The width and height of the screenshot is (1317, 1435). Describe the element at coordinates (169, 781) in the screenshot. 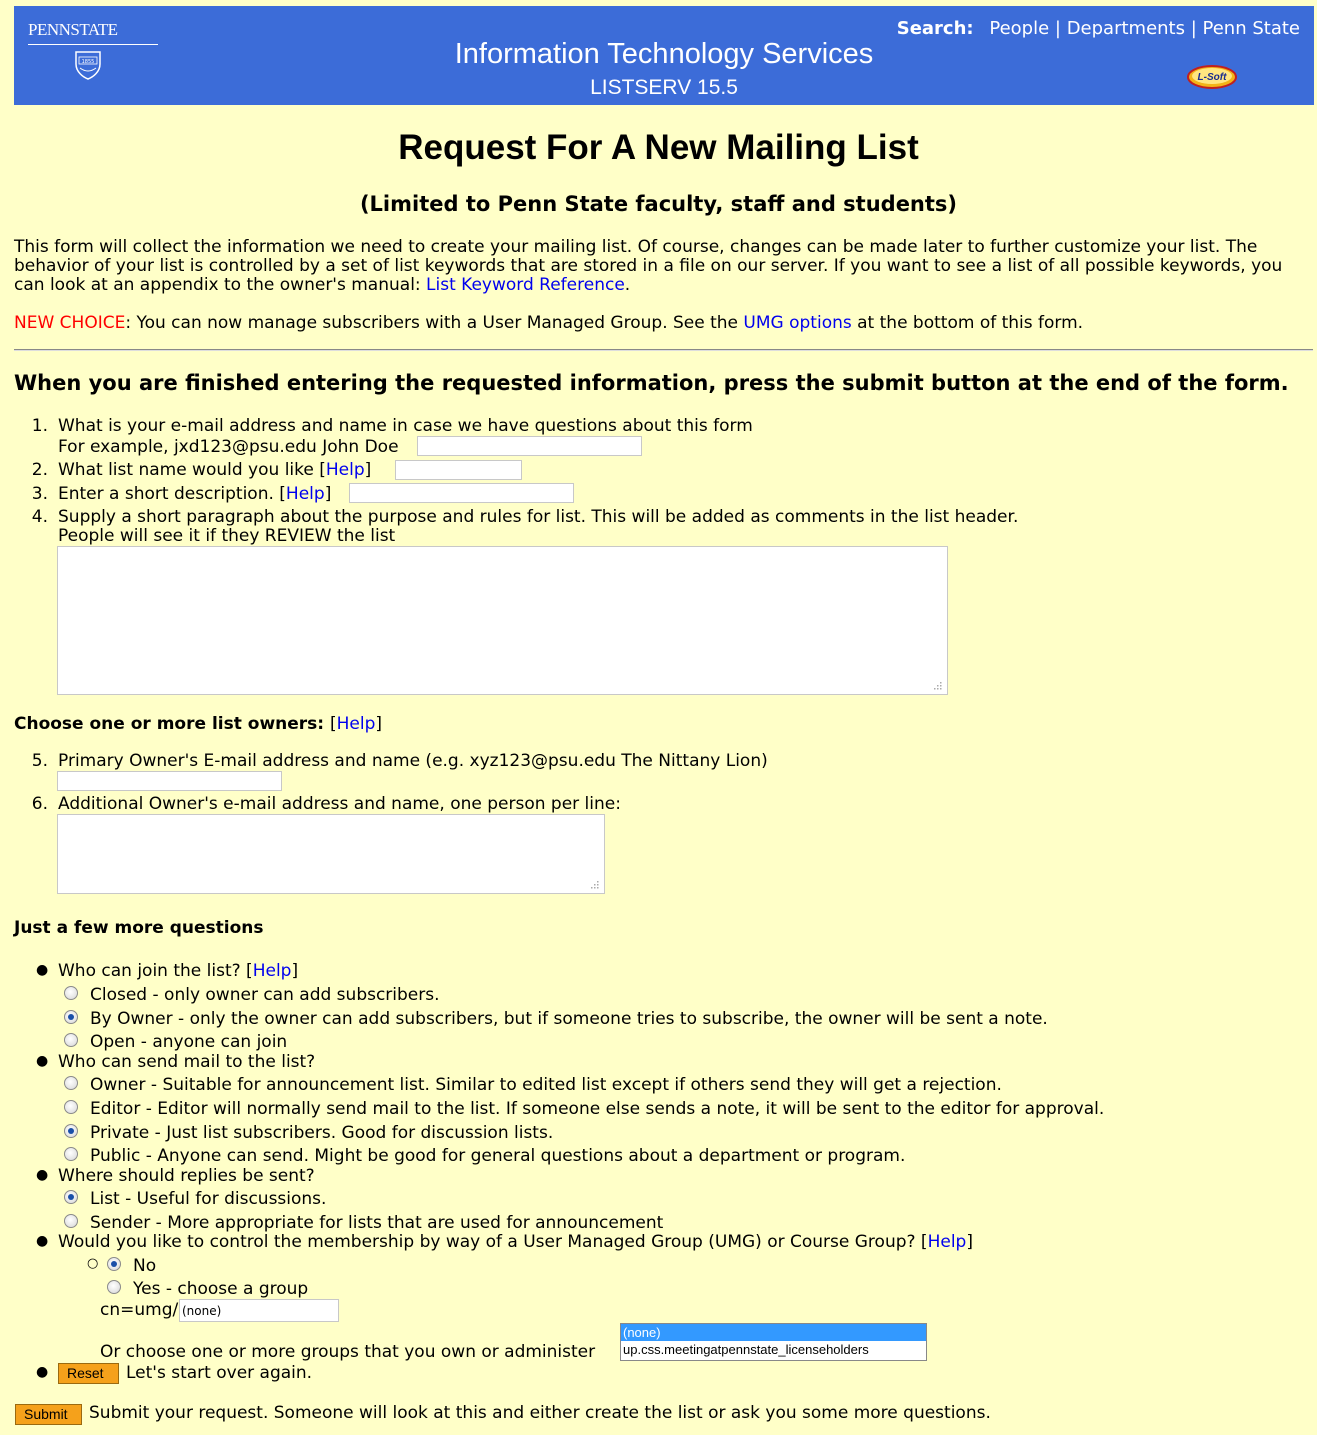

I see `primary-owner-input` at that location.